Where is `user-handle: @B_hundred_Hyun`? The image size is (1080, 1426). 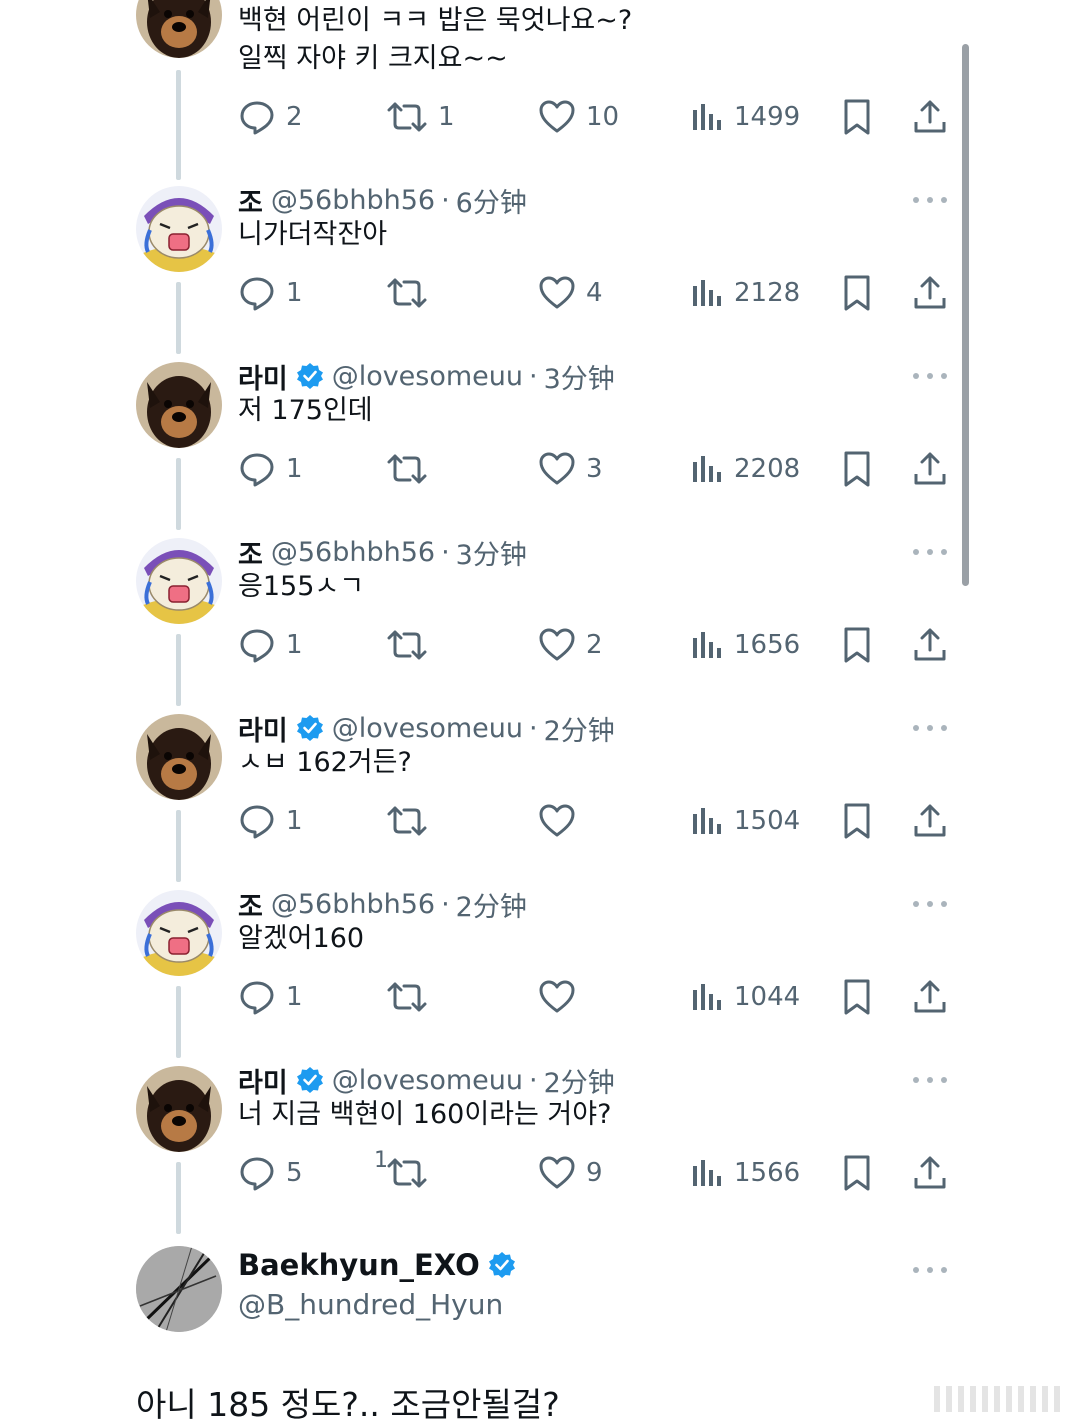 user-handle: @B_hundred_Hyun is located at coordinates (370, 1304).